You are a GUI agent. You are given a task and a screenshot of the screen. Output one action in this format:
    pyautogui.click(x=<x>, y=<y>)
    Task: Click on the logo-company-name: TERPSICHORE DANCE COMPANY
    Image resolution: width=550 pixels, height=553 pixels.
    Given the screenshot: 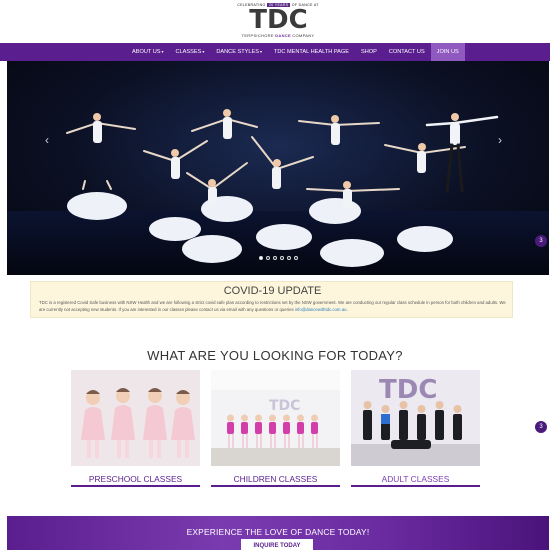 What is the action you would take?
    pyautogui.click(x=278, y=35)
    